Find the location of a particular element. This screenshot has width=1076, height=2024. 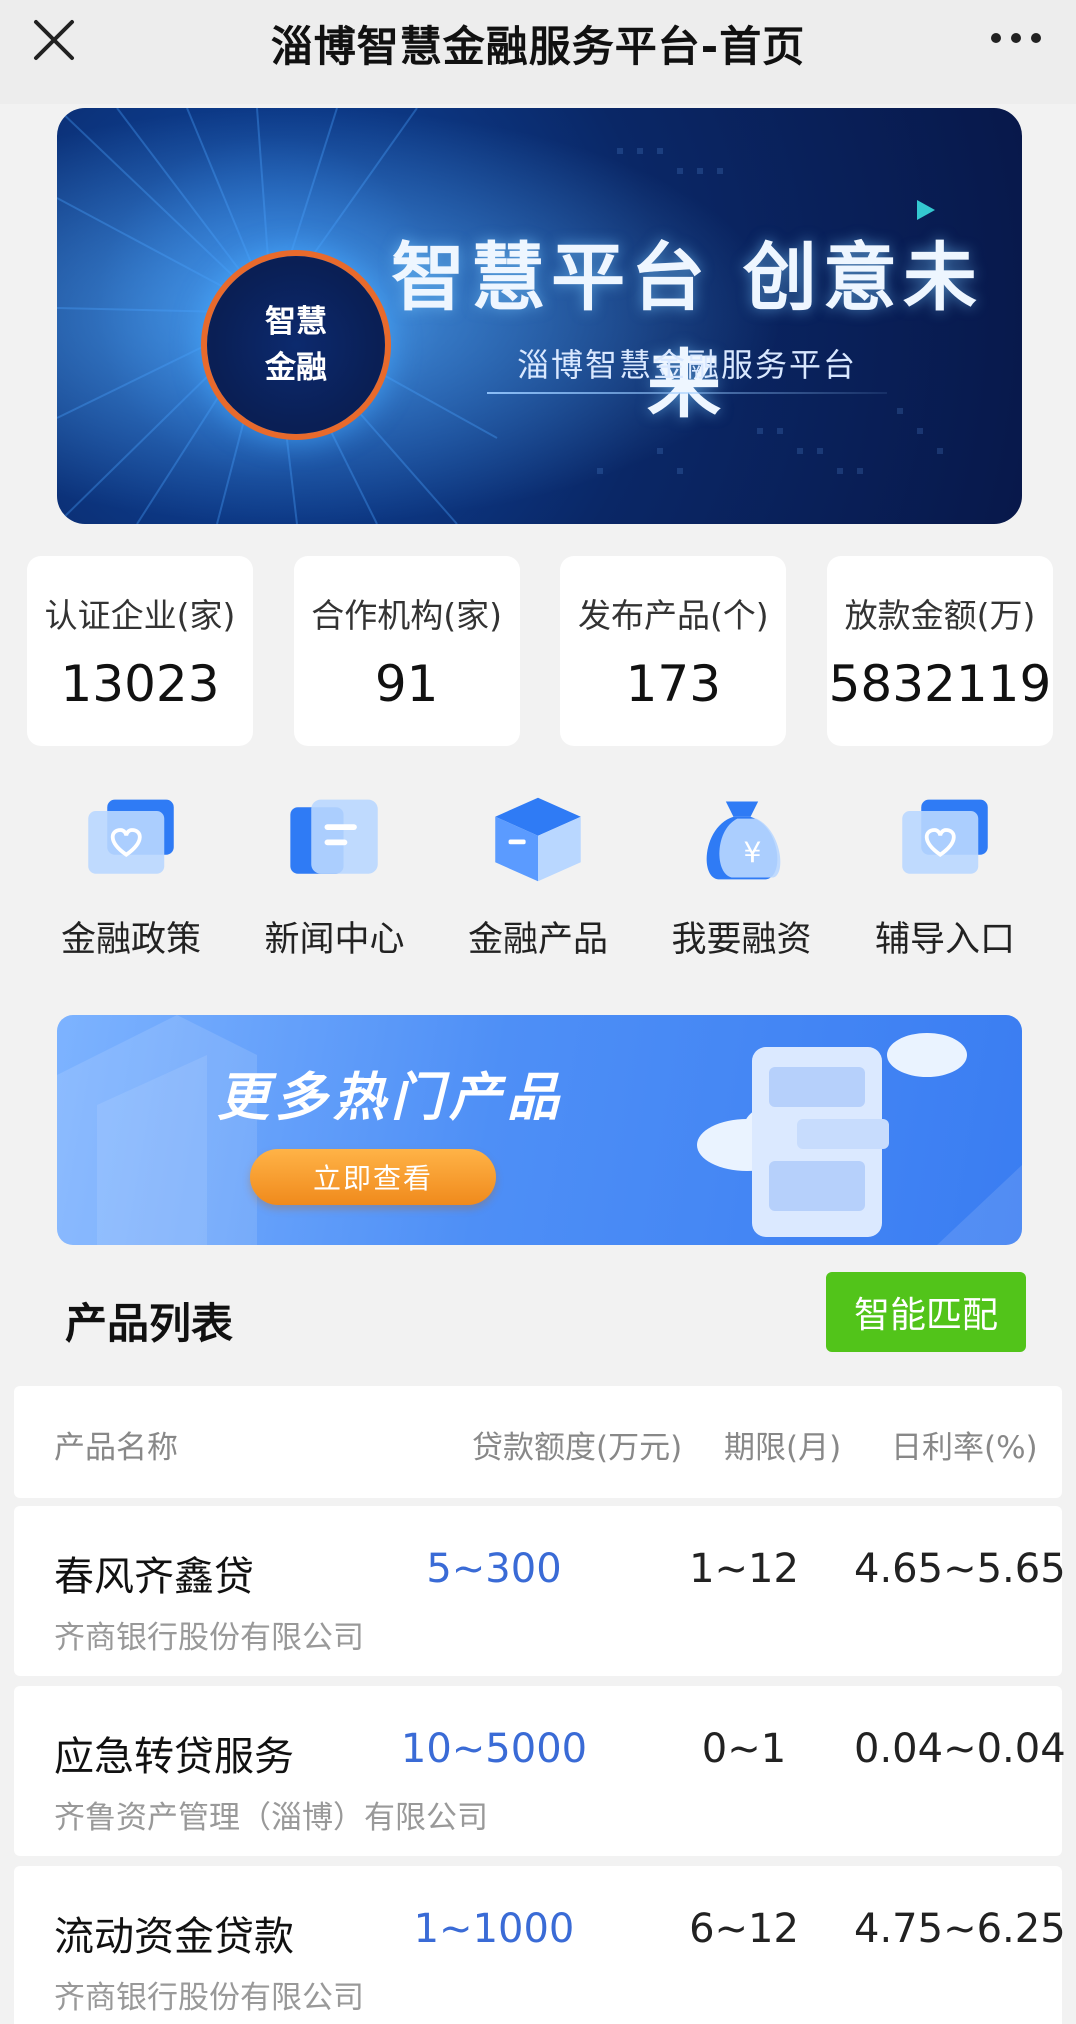

view-now-button: 立即查看 is located at coordinates (373, 1177).